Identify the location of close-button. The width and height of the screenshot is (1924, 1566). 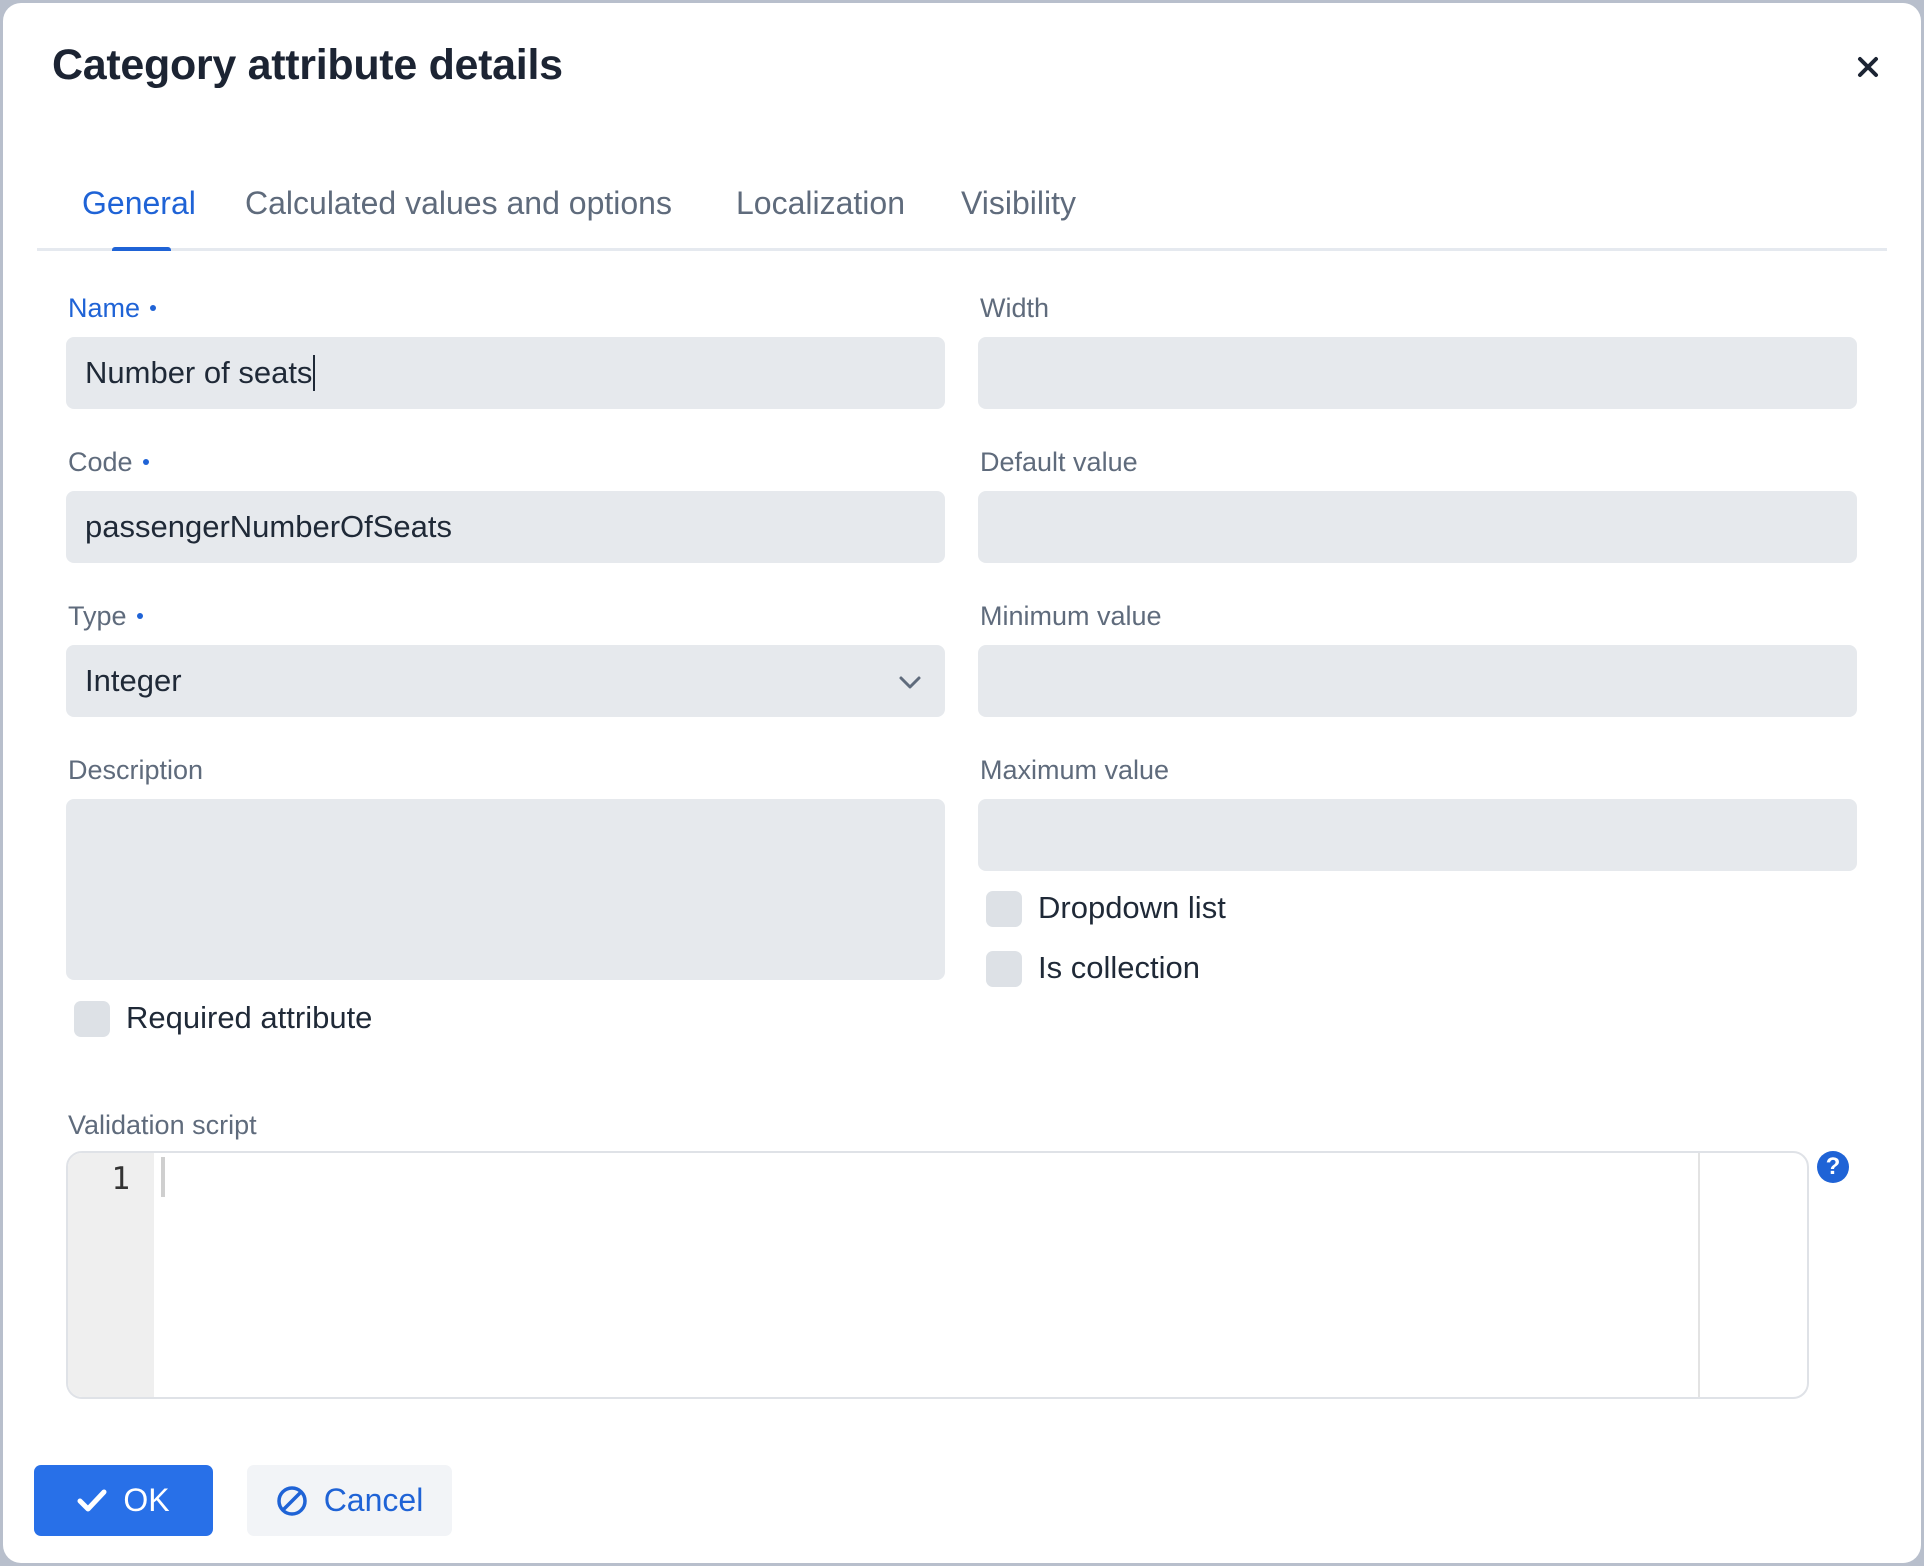
(1868, 67).